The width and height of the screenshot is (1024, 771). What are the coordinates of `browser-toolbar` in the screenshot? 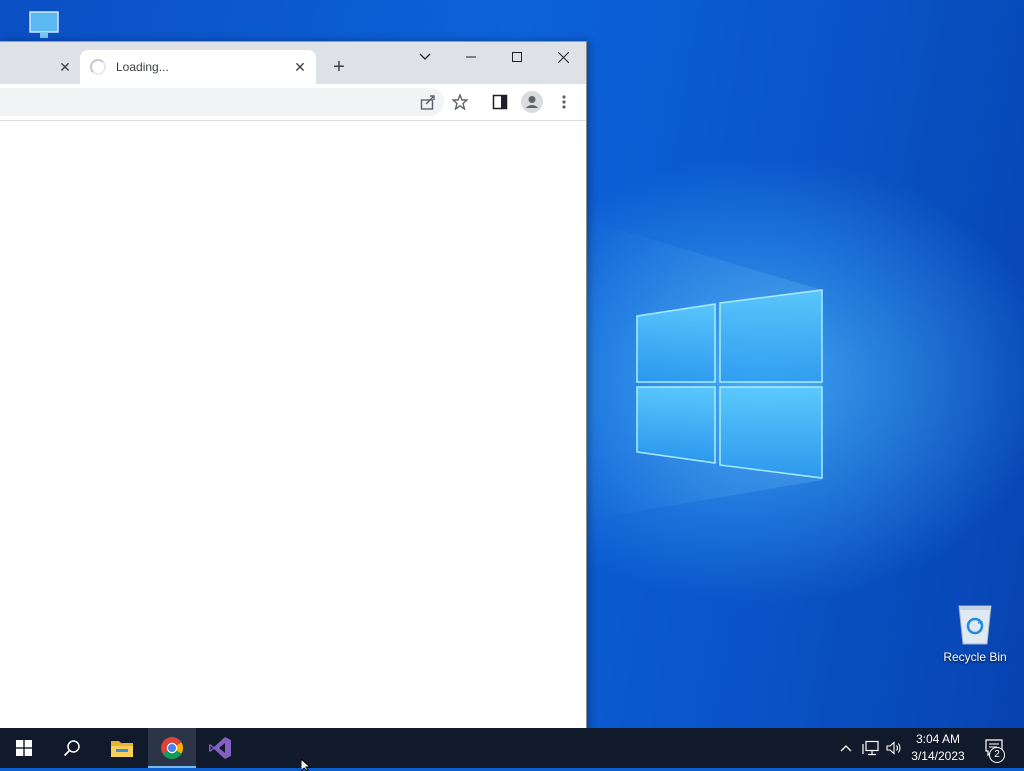 It's located at (293, 102).